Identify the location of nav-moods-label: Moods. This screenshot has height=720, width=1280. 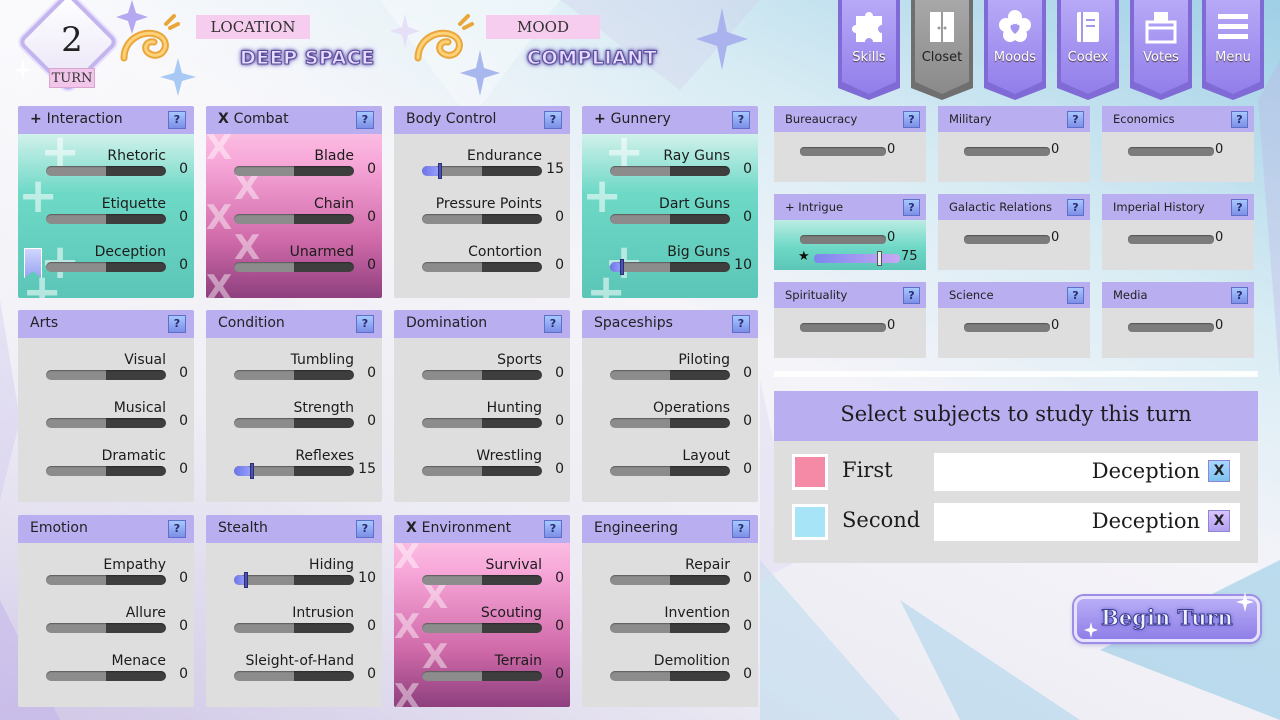
(1015, 57).